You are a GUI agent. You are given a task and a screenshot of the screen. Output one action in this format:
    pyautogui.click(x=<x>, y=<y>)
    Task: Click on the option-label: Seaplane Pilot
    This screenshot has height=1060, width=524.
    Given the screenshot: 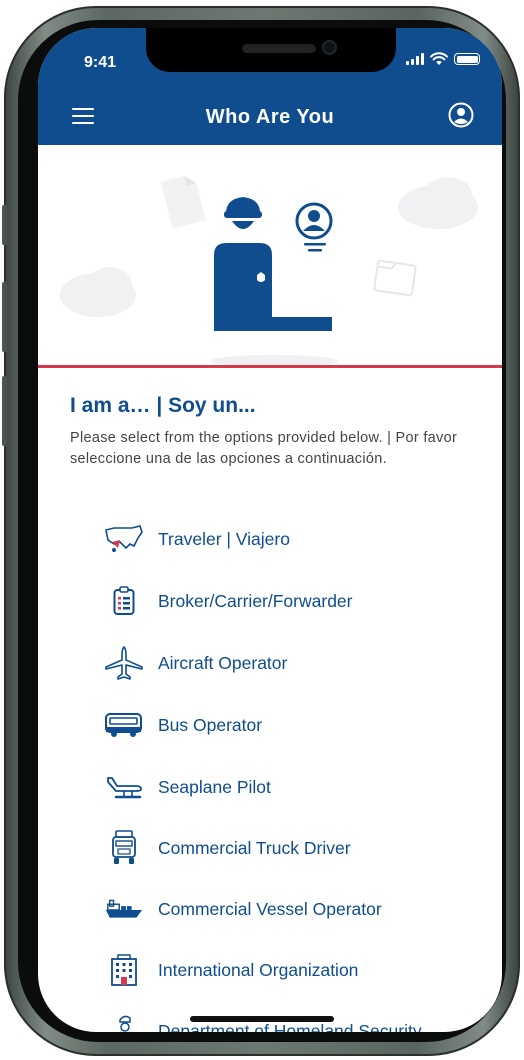 What is the action you would take?
    pyautogui.click(x=214, y=786)
    